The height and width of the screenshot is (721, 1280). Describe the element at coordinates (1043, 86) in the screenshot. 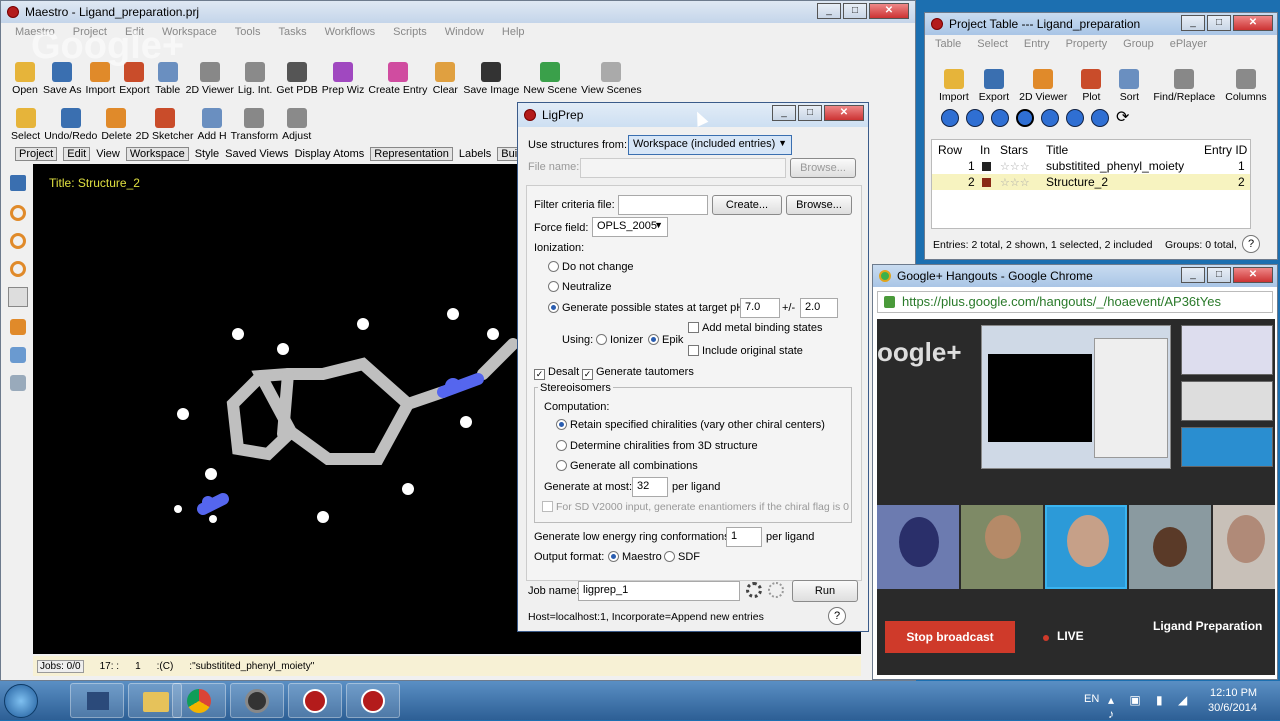

I see `pt-2d-viewer-button: 2D Viewer` at that location.